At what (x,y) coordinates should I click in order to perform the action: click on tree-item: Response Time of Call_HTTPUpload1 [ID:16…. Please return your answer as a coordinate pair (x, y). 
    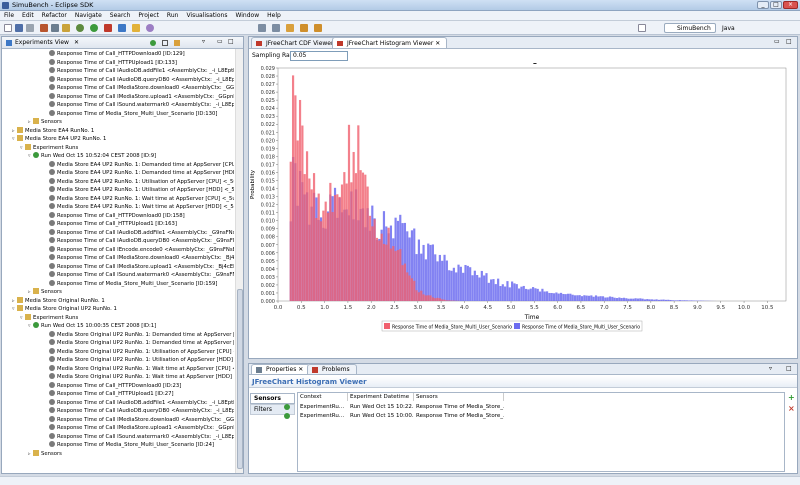
    Looking at the image, I should click on (110, 224).